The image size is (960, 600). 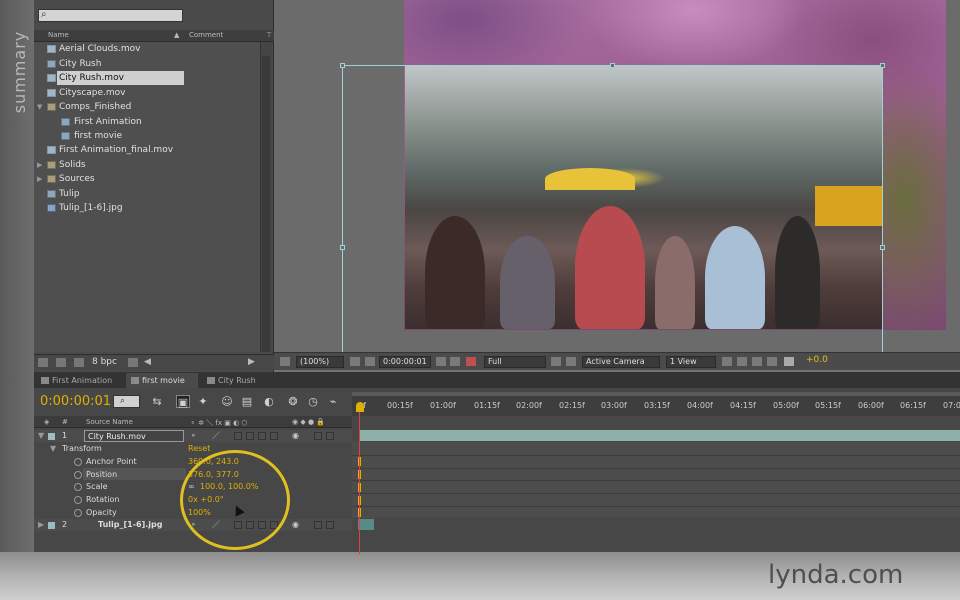 What do you see at coordinates (251, 362) in the screenshot?
I see `scroll-right-icon: ▶` at bounding box center [251, 362].